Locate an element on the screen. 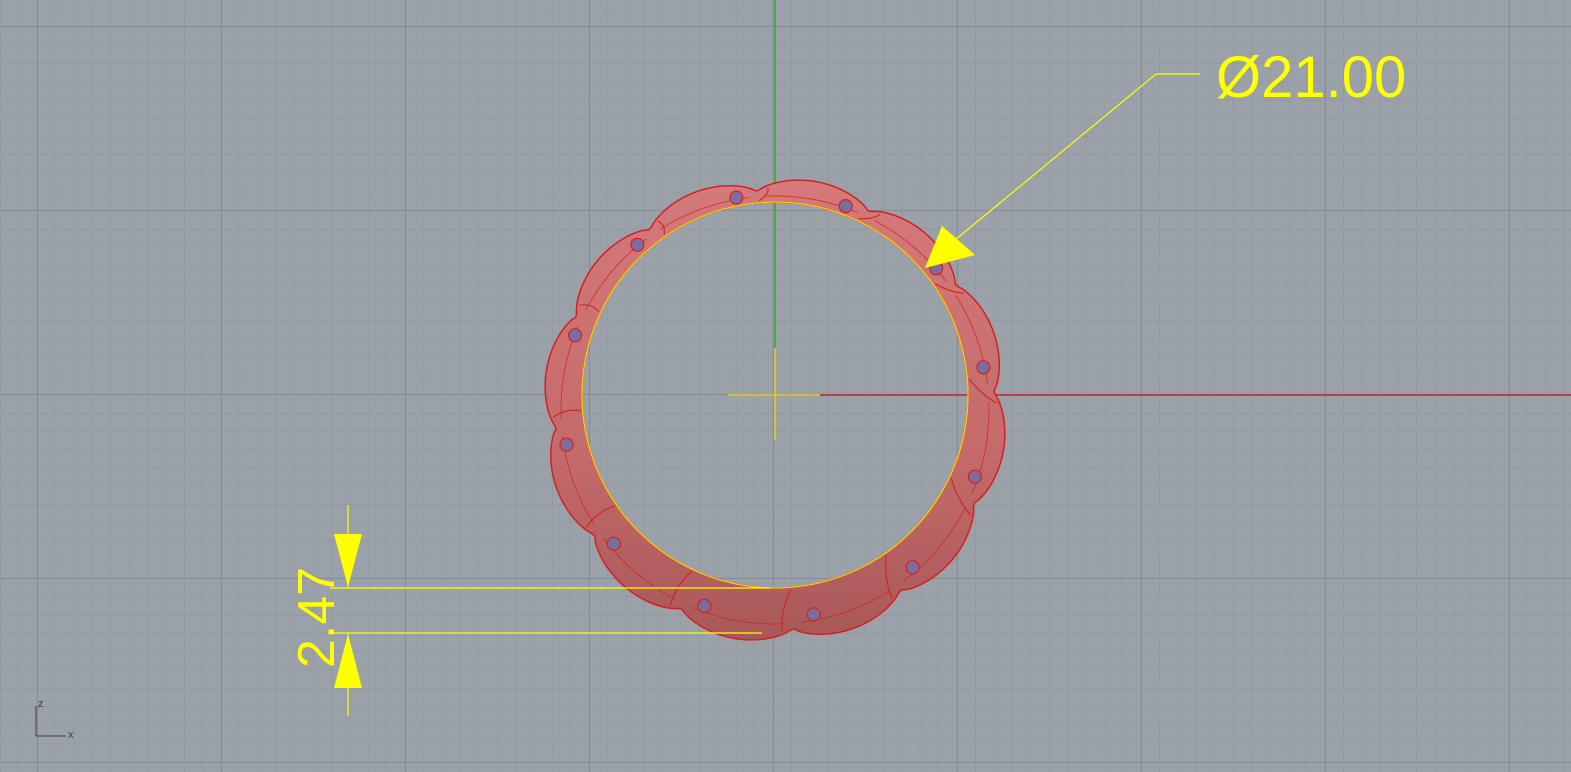  diameter-label: Ø21.00 is located at coordinates (1311, 77).